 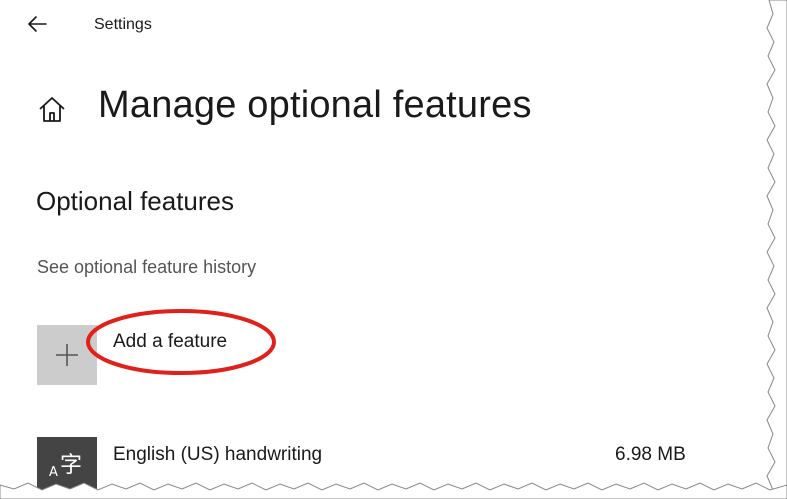 I want to click on torn-edge-bottom, so click(x=393, y=490).